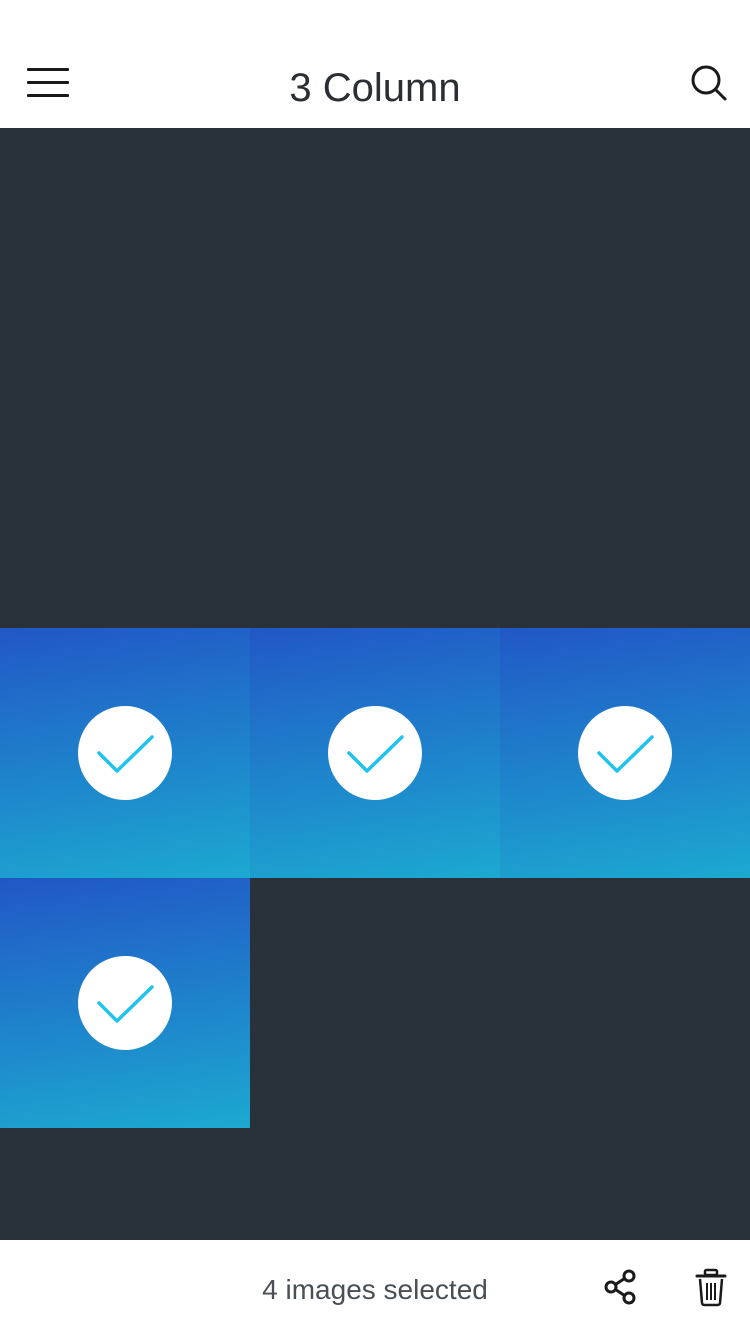 The height and width of the screenshot is (1334, 750). I want to click on header: 3 Column, so click(375, 64).